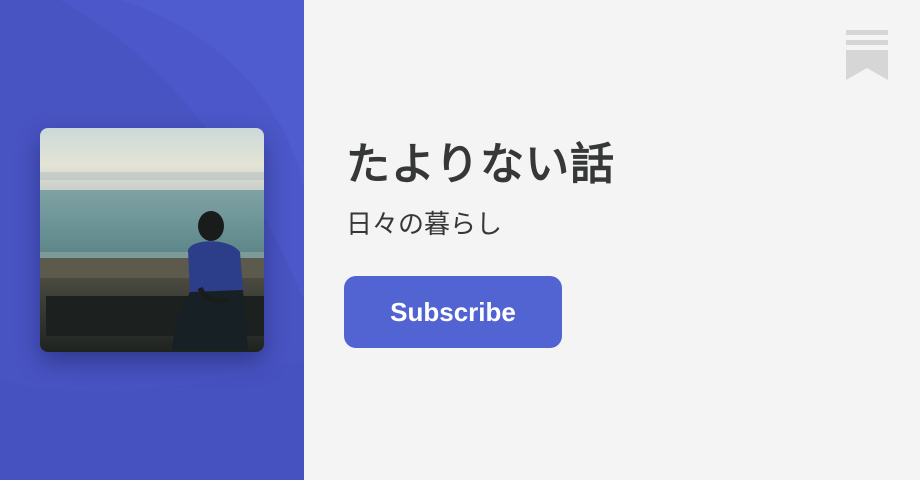 The image size is (920, 480). Describe the element at coordinates (424, 225) in the screenshot. I see `publication-tagline: 日々の暮らし` at that location.